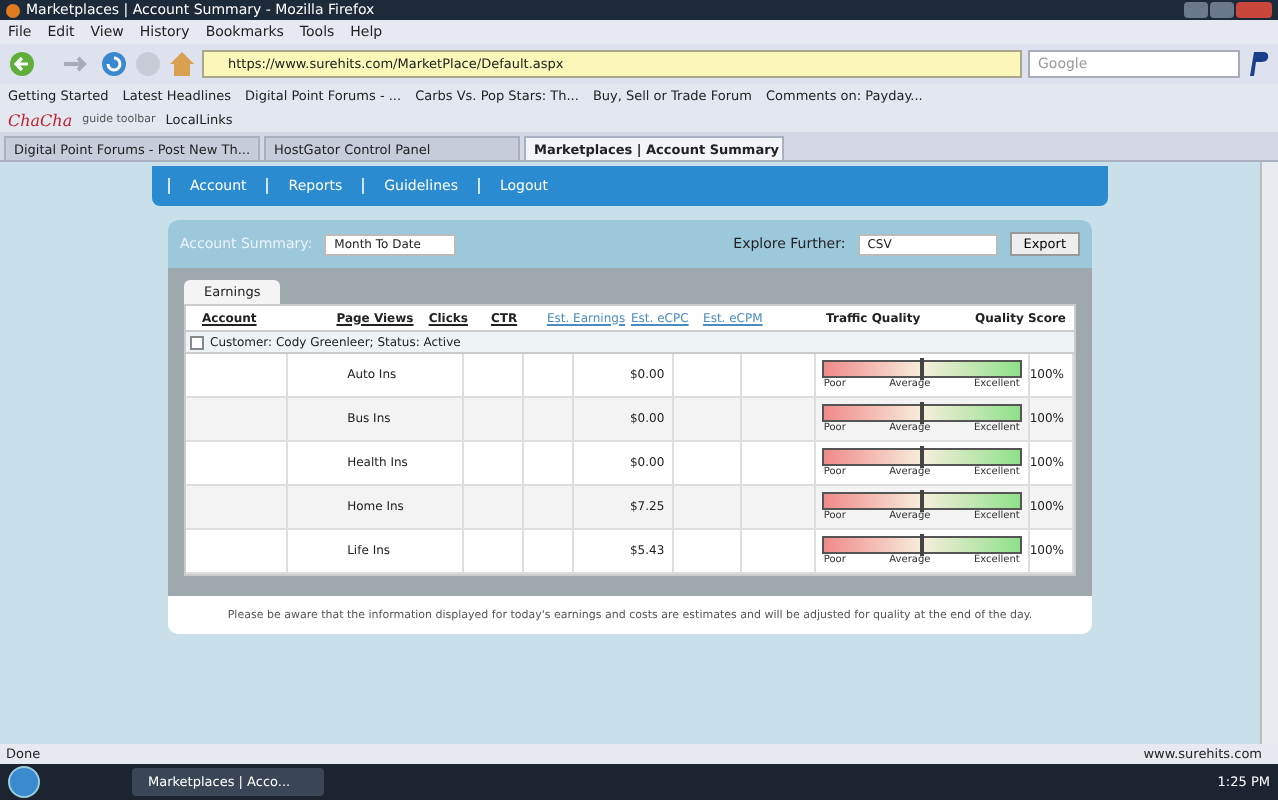  Describe the element at coordinates (1269, 453) in the screenshot. I see `scrollbar` at that location.